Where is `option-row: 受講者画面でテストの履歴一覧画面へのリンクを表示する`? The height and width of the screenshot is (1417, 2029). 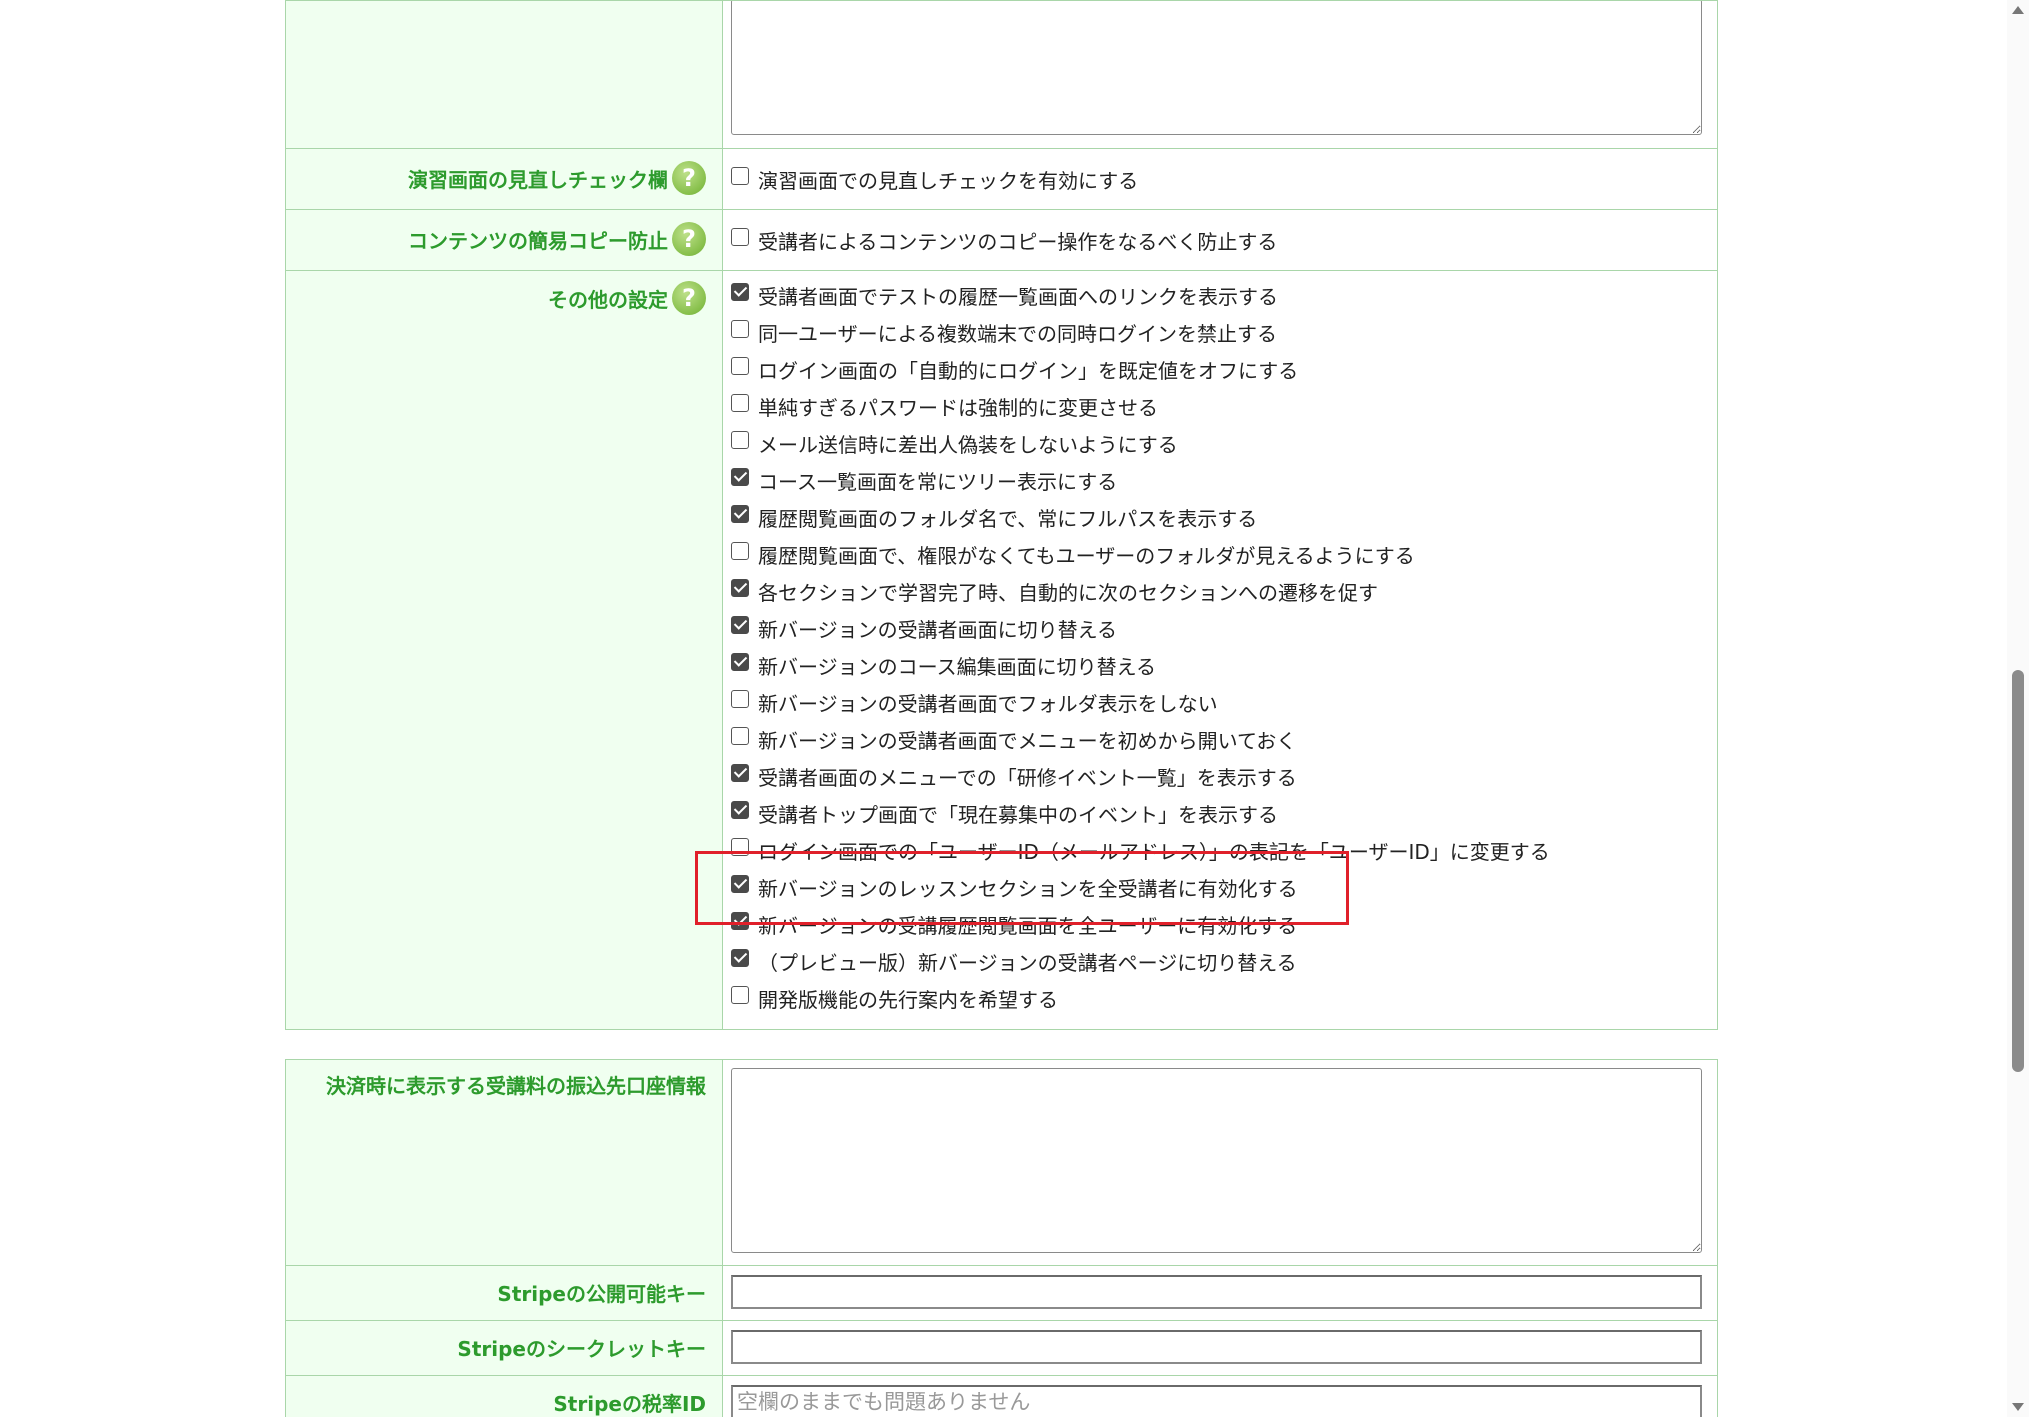 option-row: 受講者画面でテストの履歴一覧画面へのリンクを表示する is located at coordinates (1224, 295).